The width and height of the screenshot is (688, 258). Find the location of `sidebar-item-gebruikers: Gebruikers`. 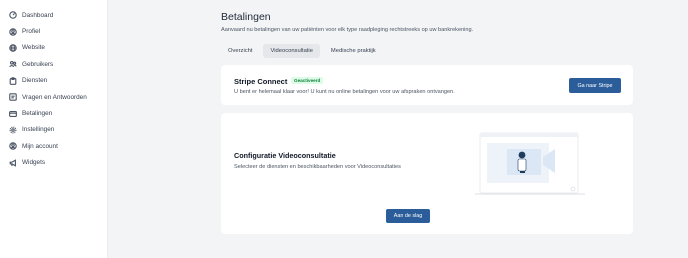

sidebar-item-gebruikers: Gebruikers is located at coordinates (53, 64).